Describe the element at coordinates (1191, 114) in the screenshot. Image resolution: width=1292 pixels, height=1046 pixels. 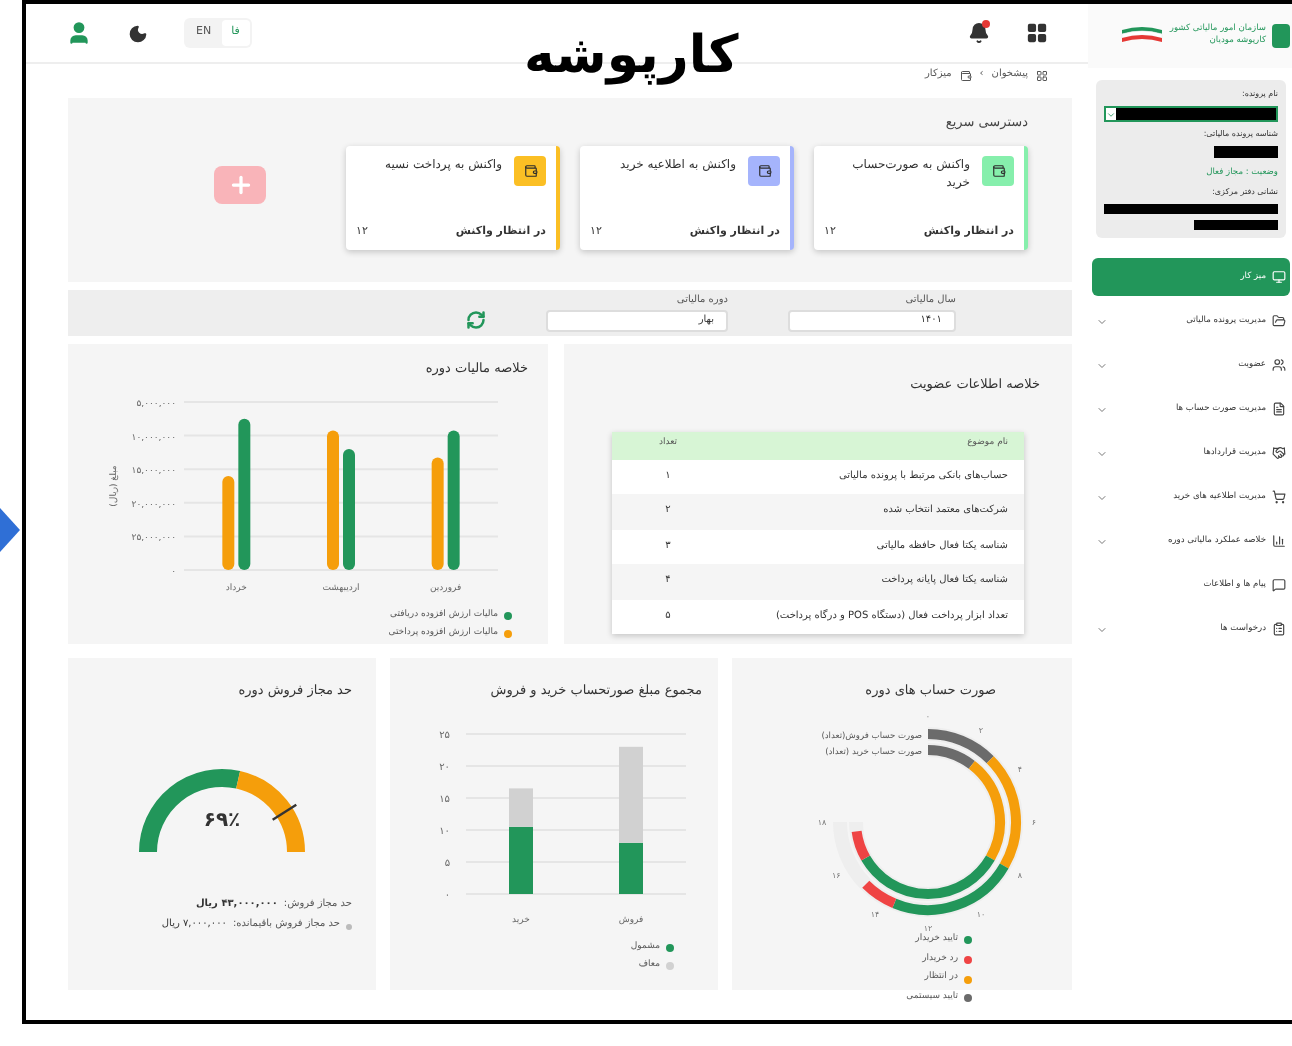
I see `file-select` at that location.